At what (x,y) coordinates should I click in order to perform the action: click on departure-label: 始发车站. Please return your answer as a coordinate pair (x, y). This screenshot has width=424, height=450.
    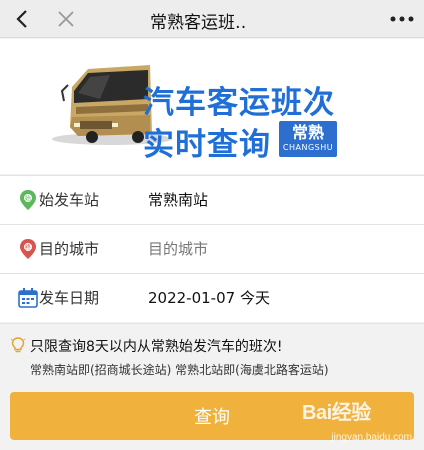
    Looking at the image, I should click on (69, 200).